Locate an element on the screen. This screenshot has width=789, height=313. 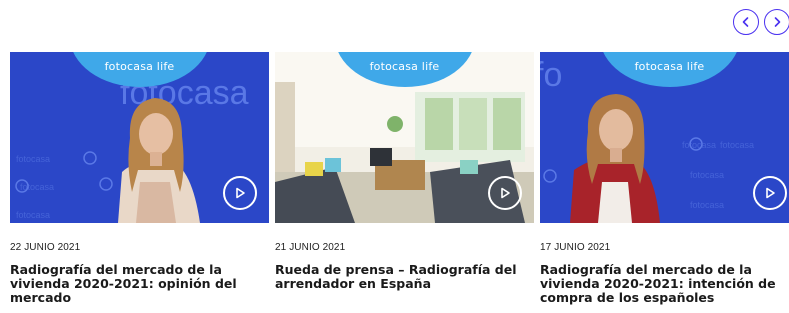
carousel-prev-button is located at coordinates (746, 22).